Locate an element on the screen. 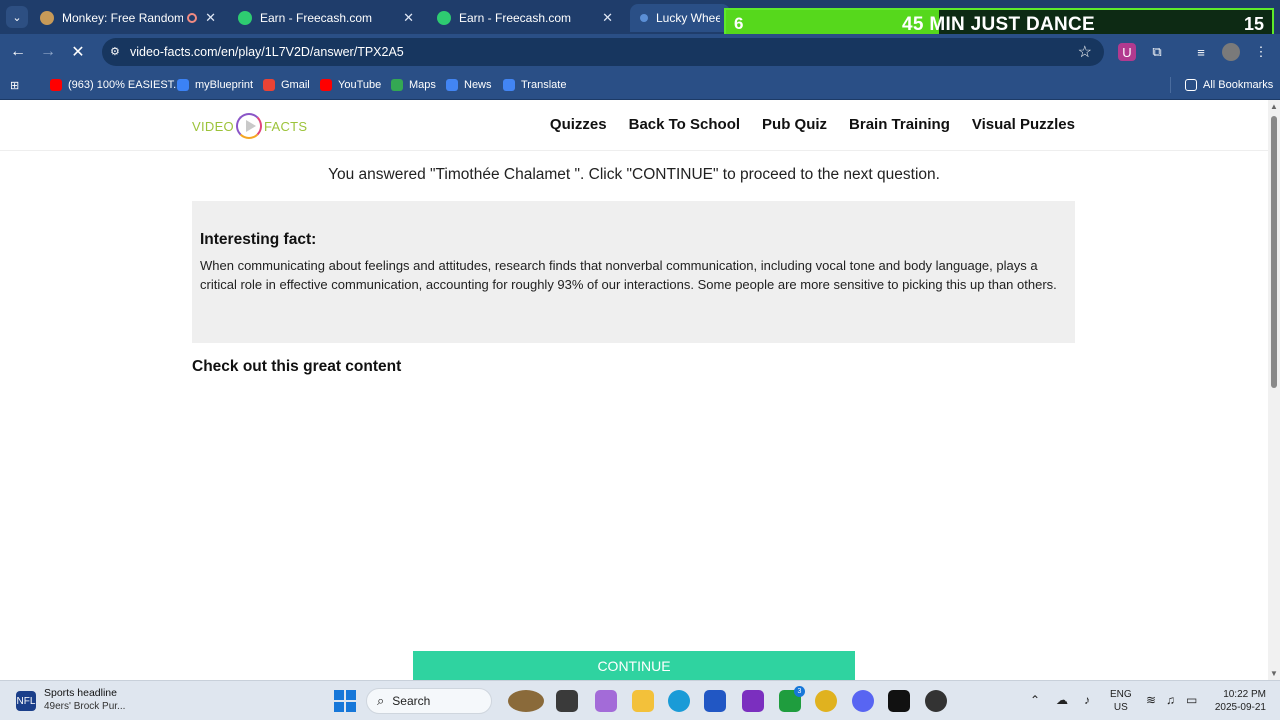  capcut-icon is located at coordinates (899, 701).